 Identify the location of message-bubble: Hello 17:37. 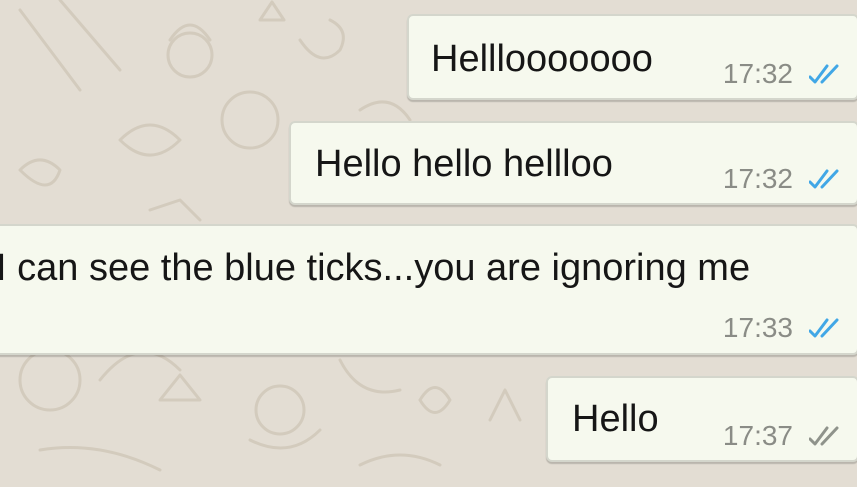
(701, 419).